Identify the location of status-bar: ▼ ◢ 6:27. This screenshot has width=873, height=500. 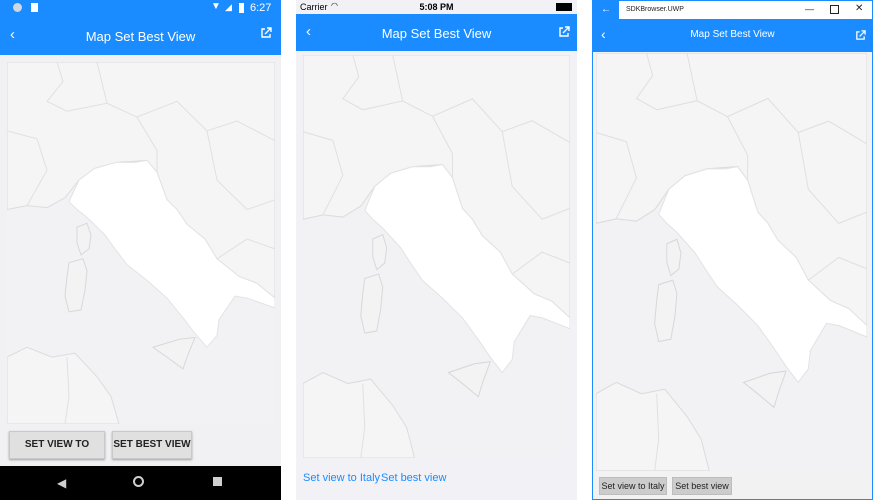
(140, 8).